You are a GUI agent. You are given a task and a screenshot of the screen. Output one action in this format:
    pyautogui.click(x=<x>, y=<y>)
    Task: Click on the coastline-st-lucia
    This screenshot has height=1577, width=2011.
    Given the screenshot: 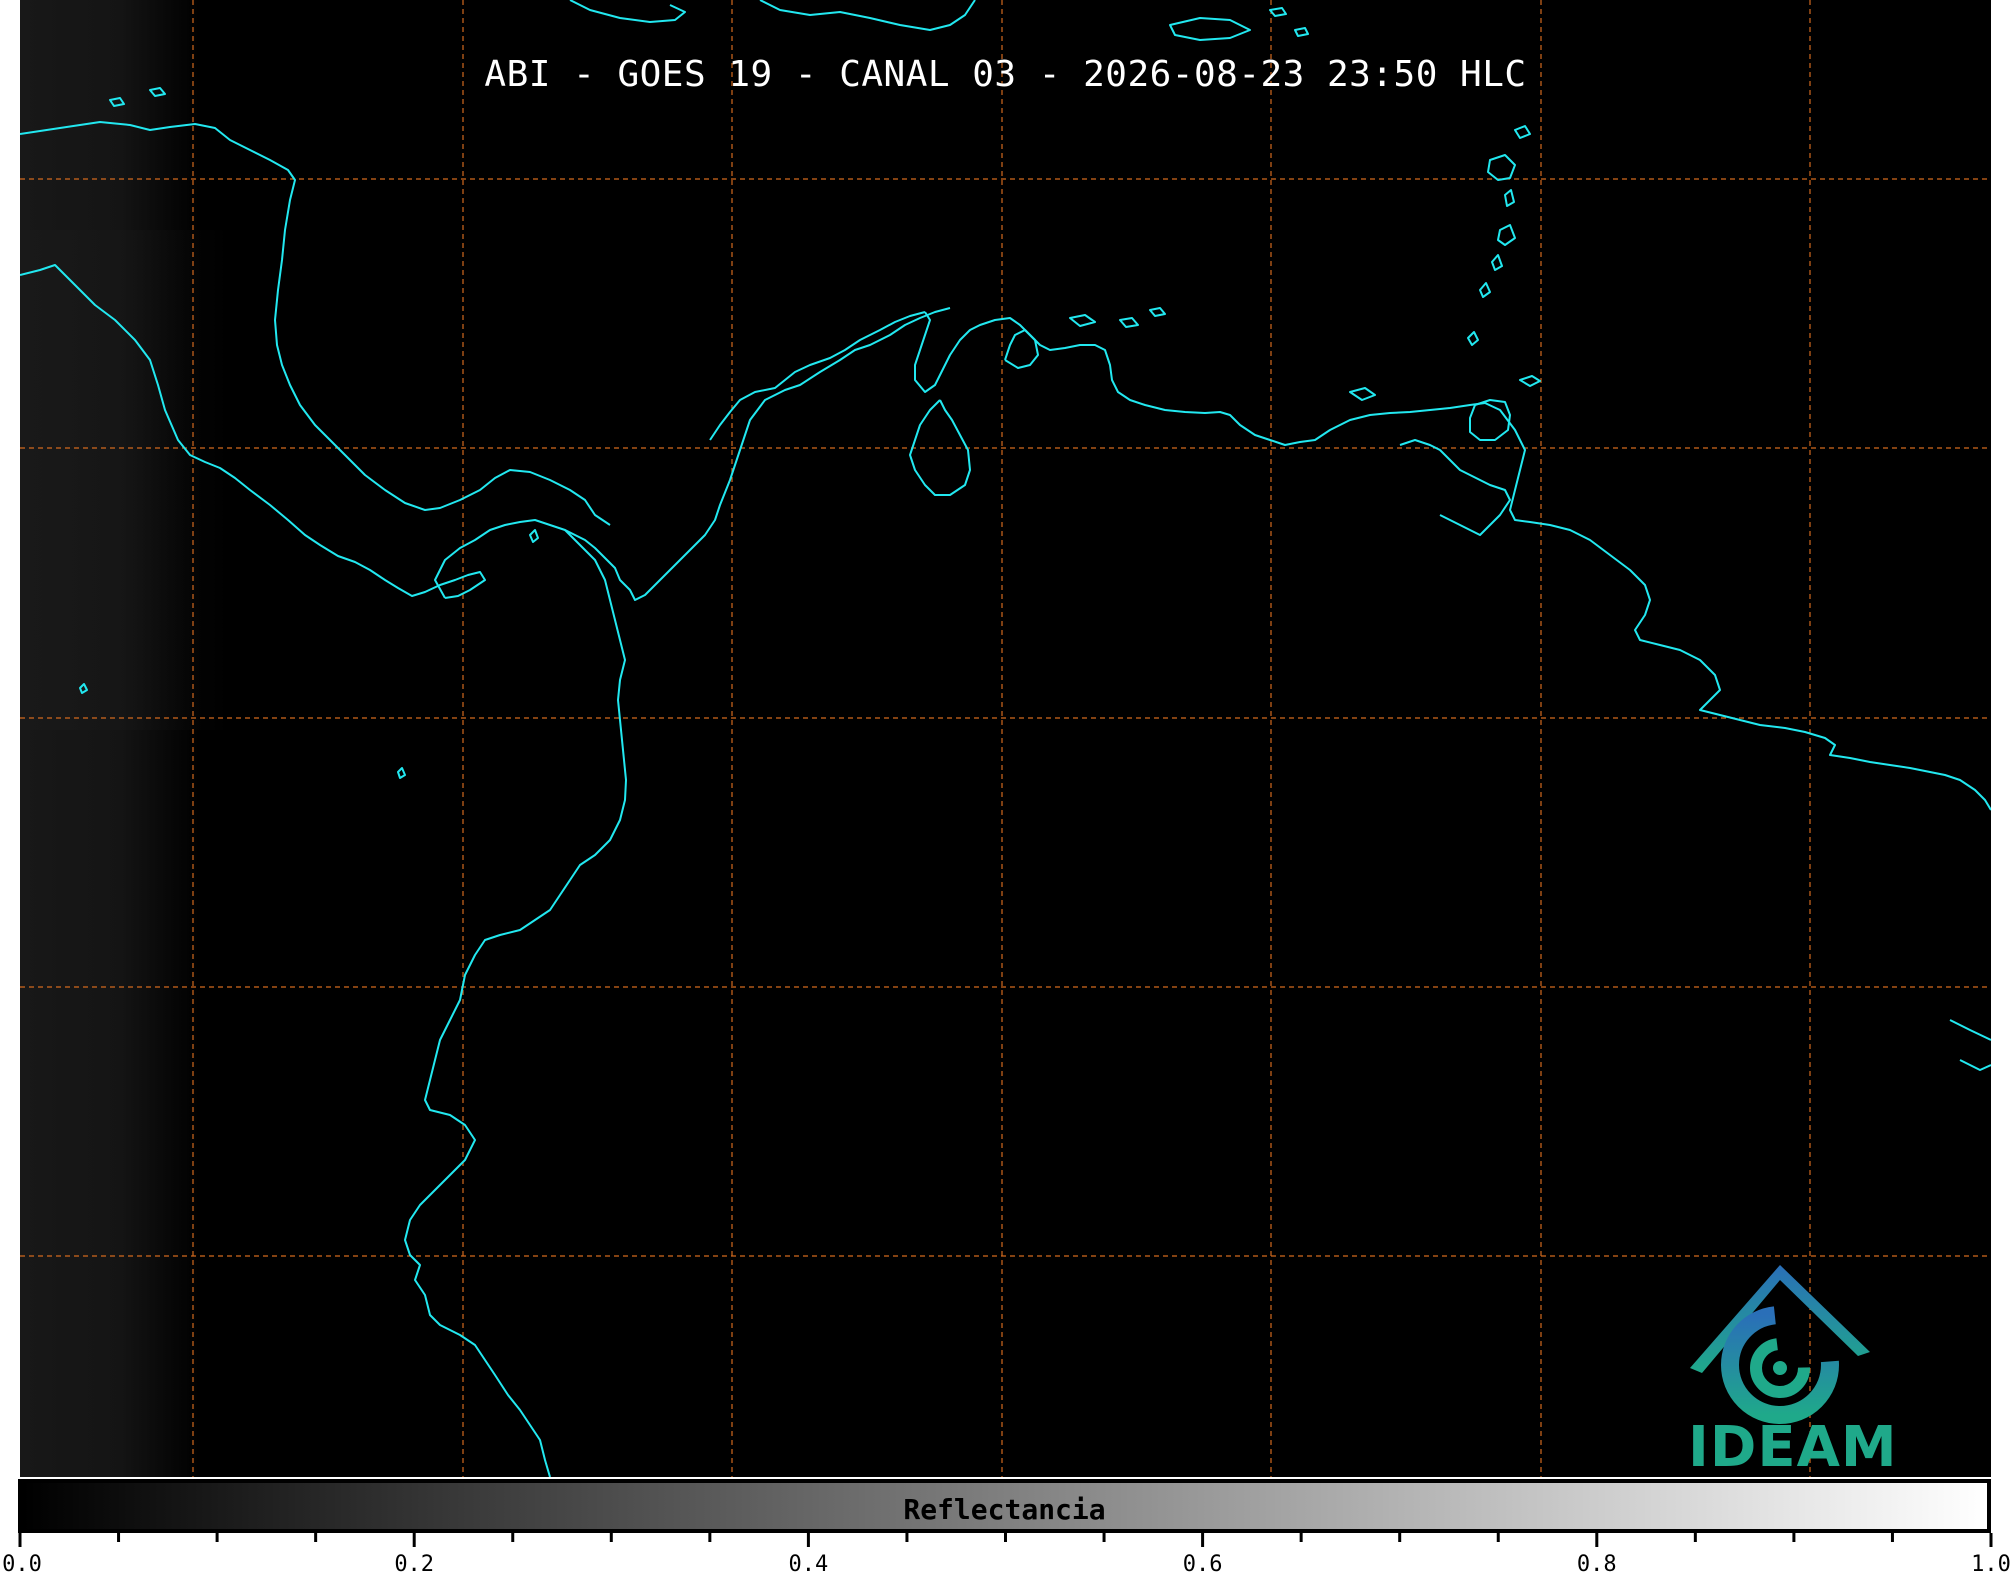 What is the action you would take?
    pyautogui.click(x=1497, y=262)
    